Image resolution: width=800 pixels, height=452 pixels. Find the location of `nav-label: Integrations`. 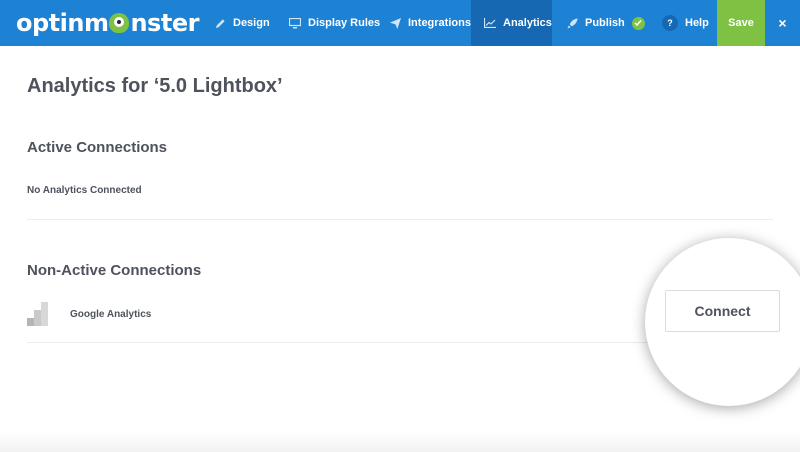

nav-label: Integrations is located at coordinates (439, 23).